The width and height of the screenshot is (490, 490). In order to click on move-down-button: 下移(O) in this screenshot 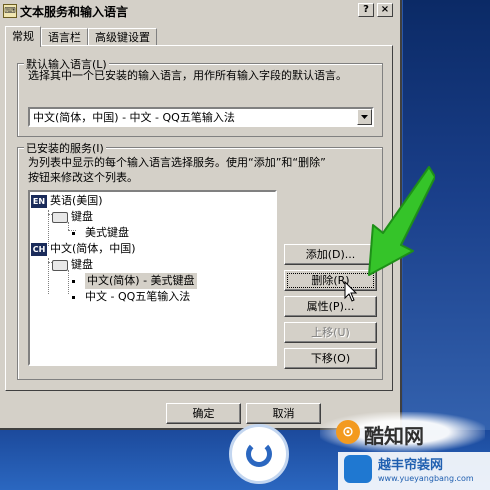, I will do `click(330, 358)`.